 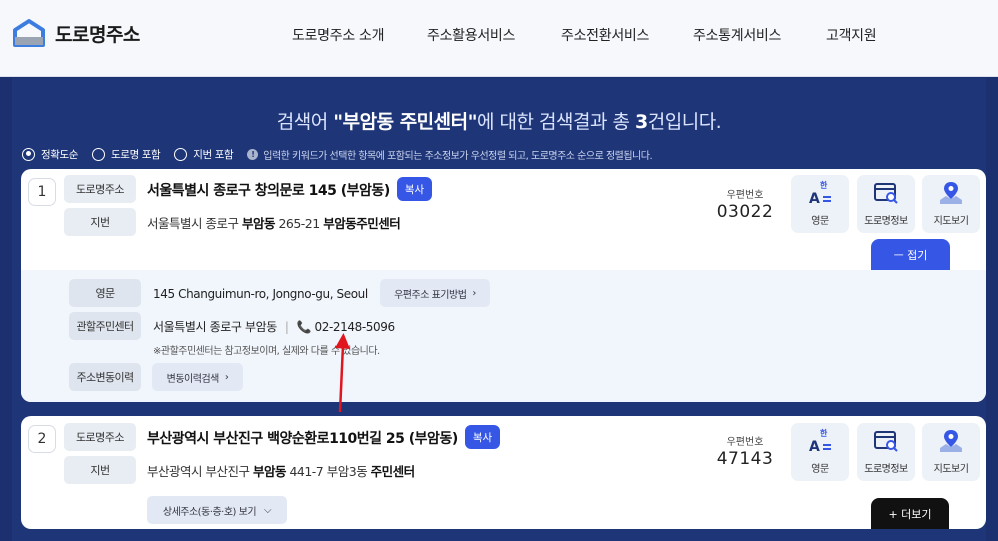 What do you see at coordinates (105, 326) in the screenshot?
I see `center-tag: 관할주민센터` at bounding box center [105, 326].